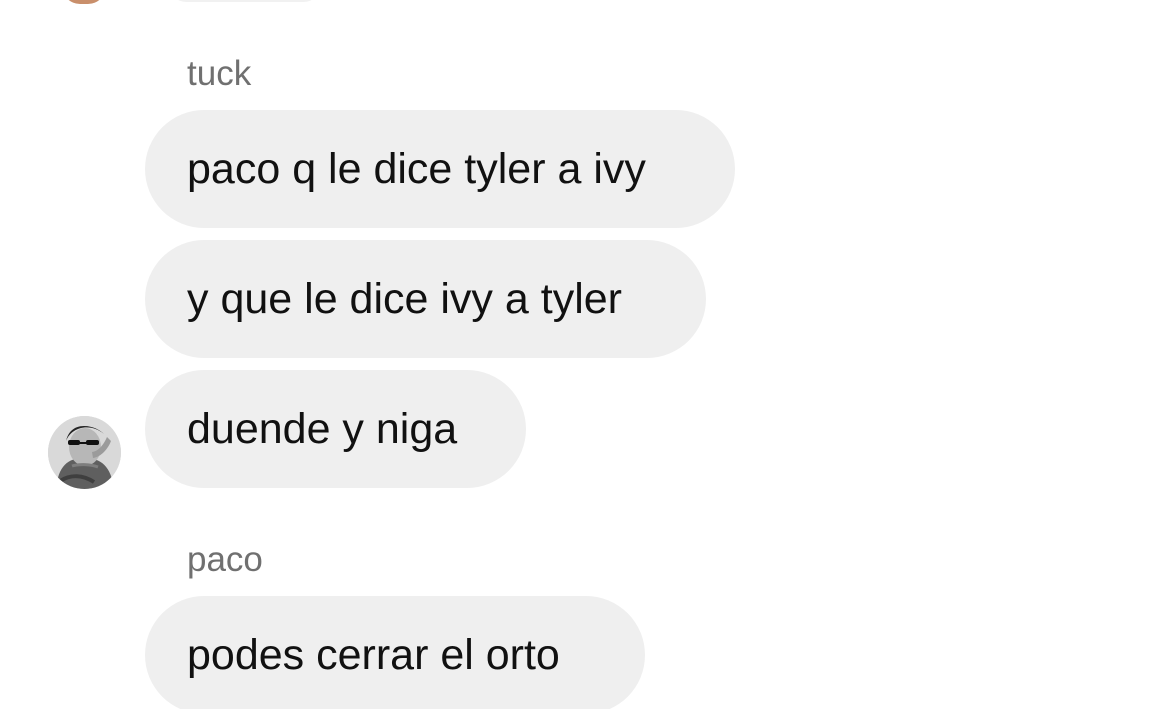  I want to click on message-text: y que le dice ivy a tyler, so click(404, 298).